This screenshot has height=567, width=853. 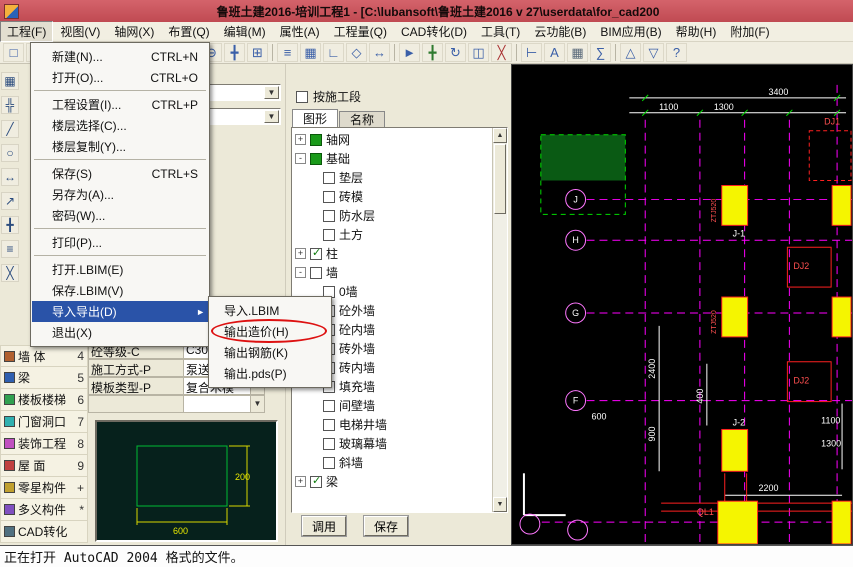 I want to click on scrollbar-thumb, so click(x=500, y=179).